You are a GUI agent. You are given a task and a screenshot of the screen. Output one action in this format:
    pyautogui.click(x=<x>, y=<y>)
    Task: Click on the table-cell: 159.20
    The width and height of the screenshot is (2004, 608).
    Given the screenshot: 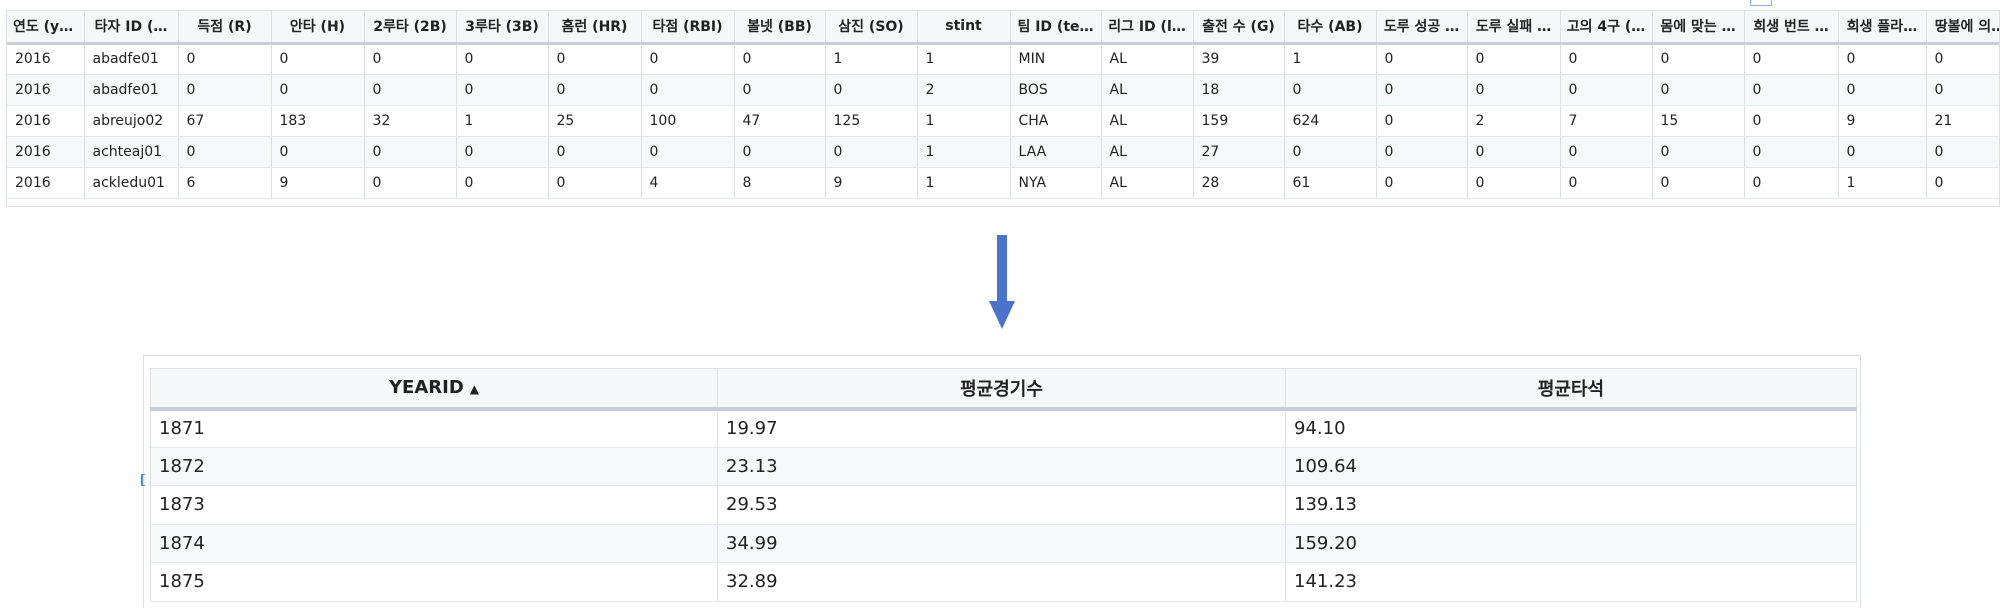 What is the action you would take?
    pyautogui.click(x=1571, y=543)
    